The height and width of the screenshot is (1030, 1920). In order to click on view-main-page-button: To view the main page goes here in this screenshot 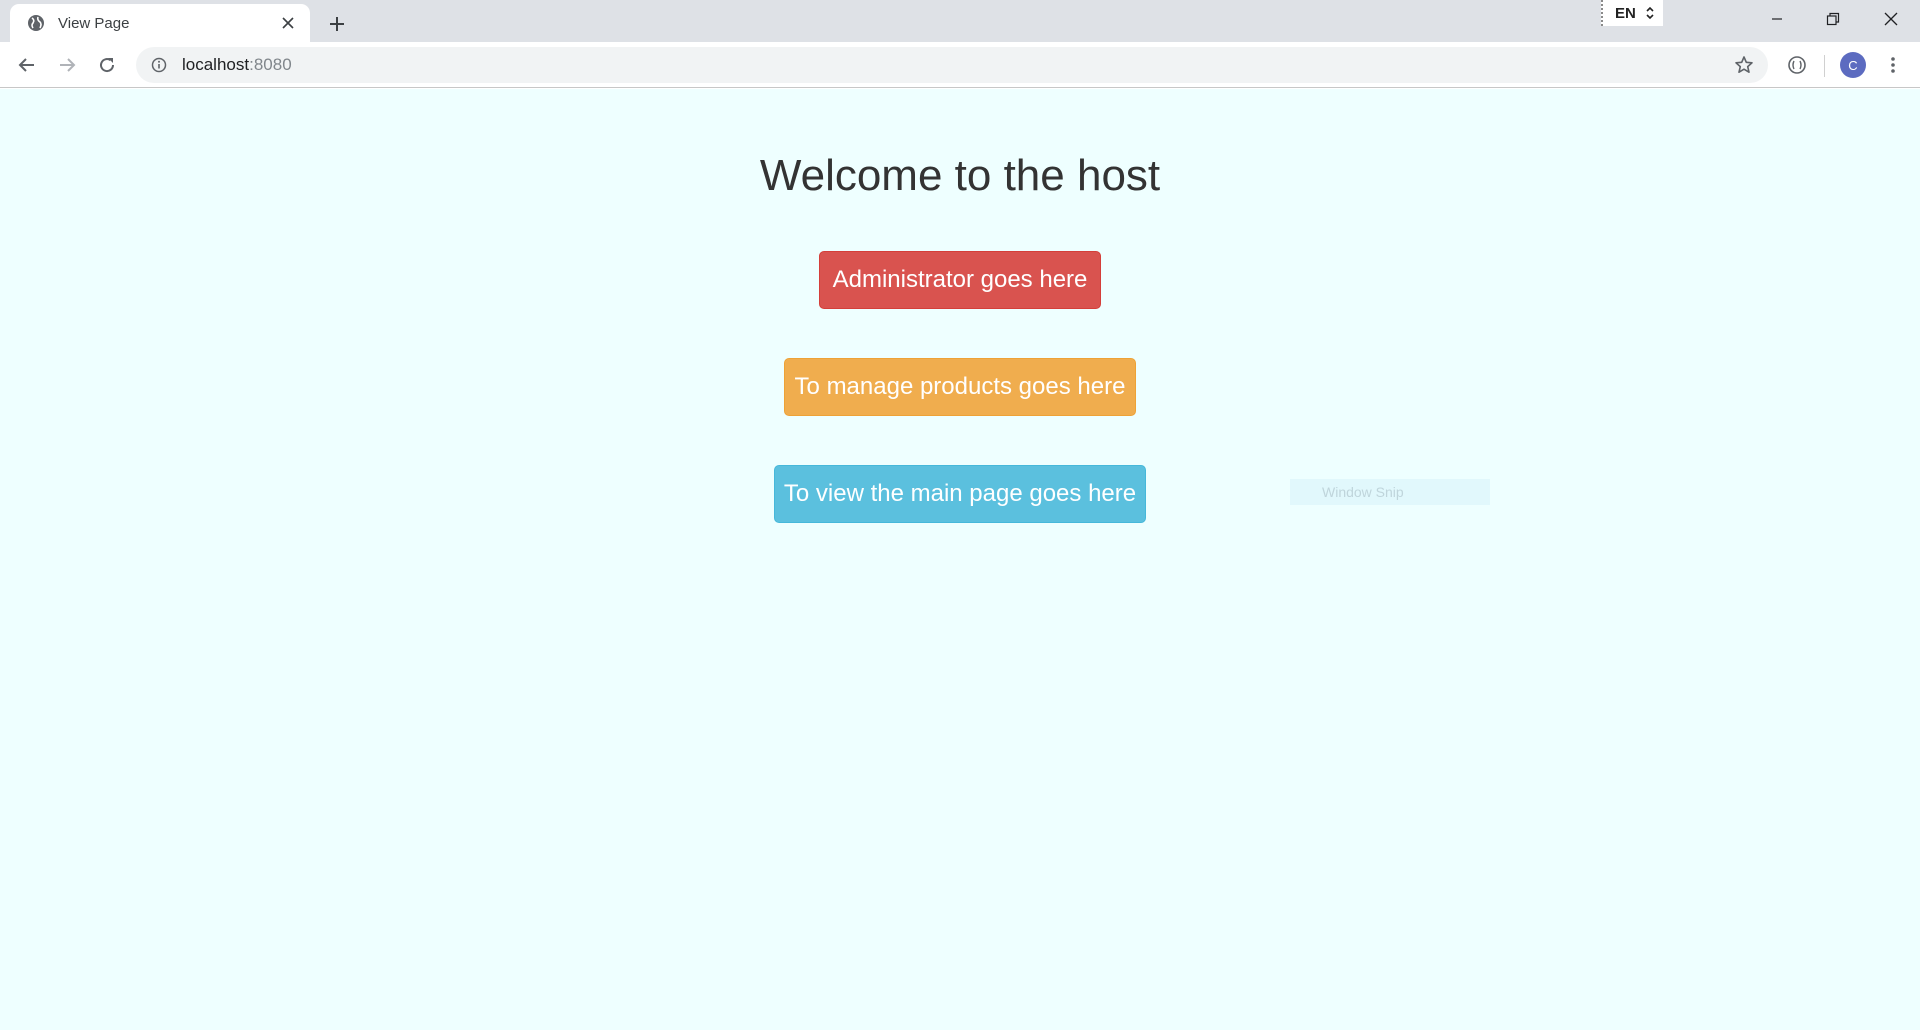, I will do `click(960, 494)`.